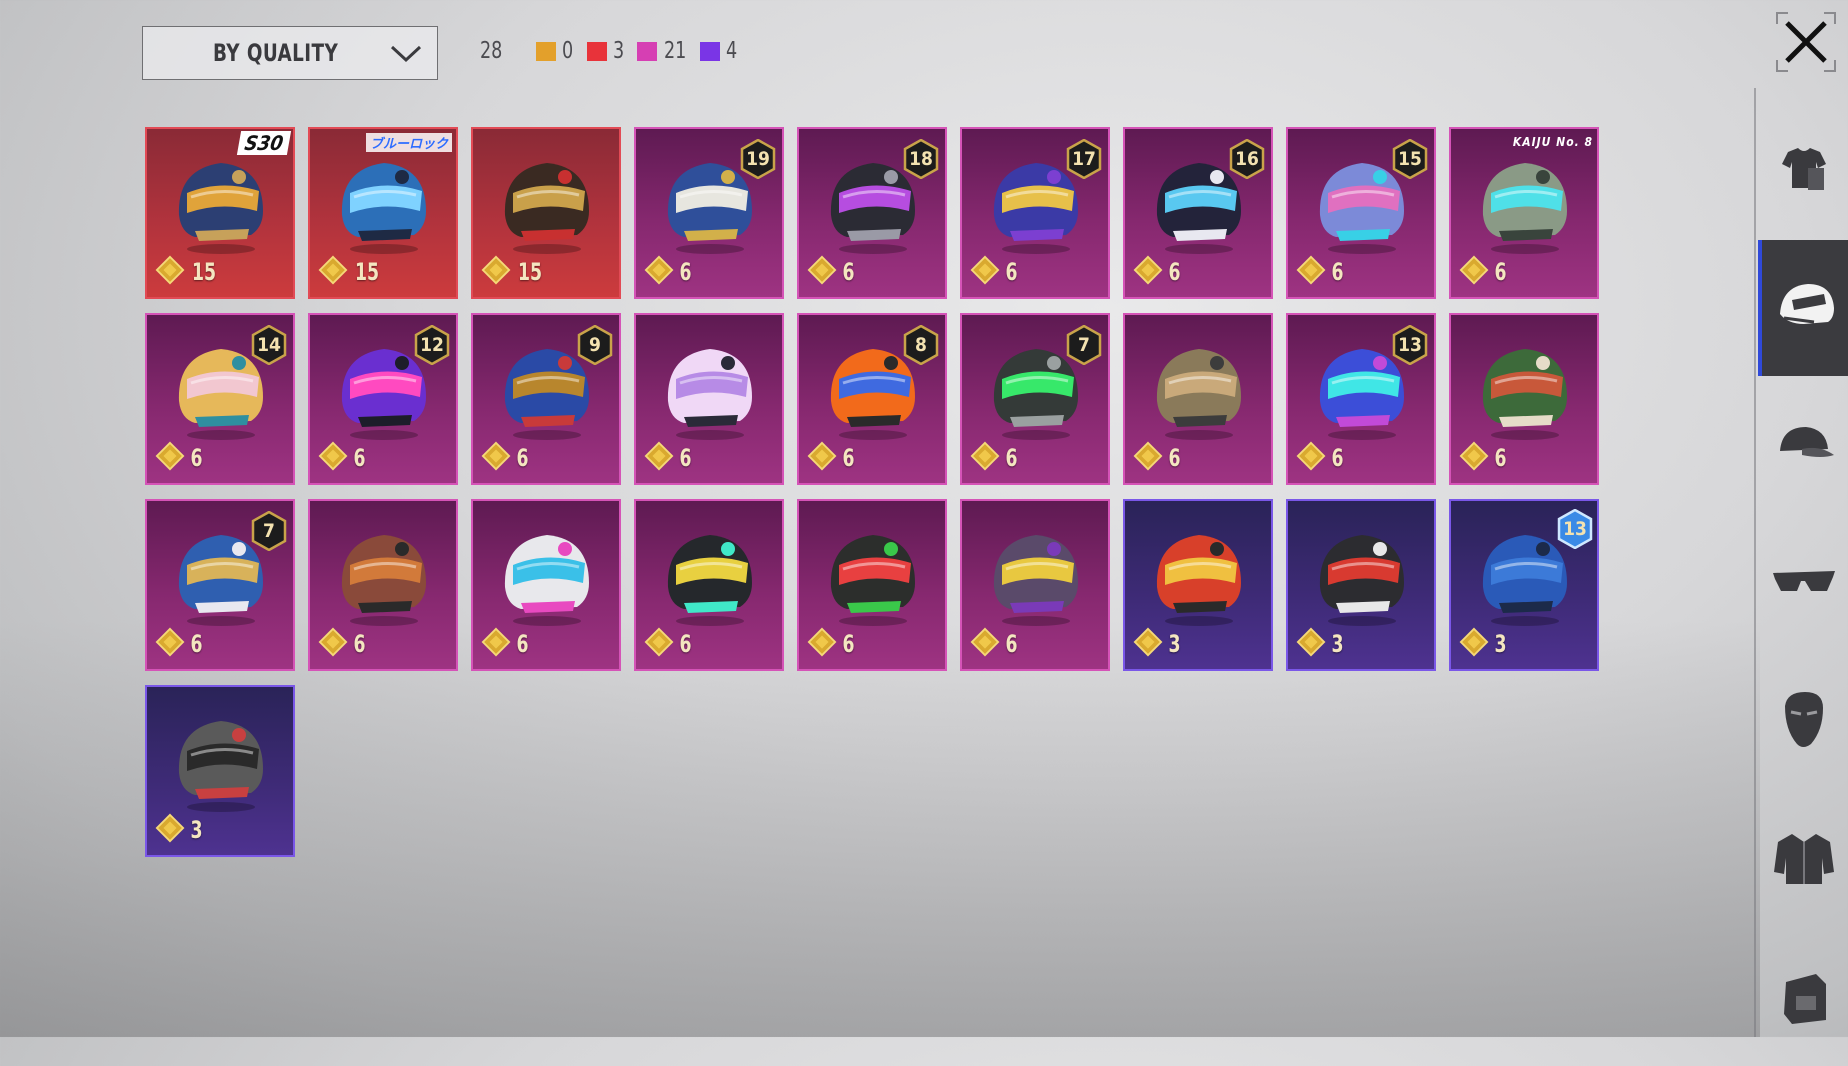 This screenshot has height=1066, width=1848. I want to click on helmet-item-card: 15 6, so click(1361, 213).